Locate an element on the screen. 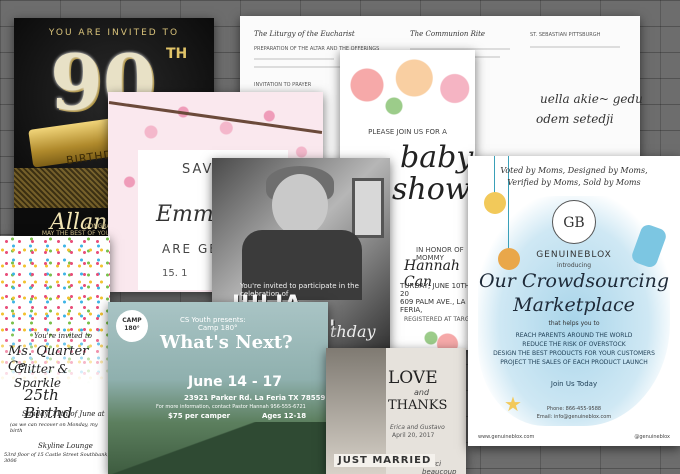  note-line: (as we can recover on Monday, my birth is located at coordinates (54, 428).